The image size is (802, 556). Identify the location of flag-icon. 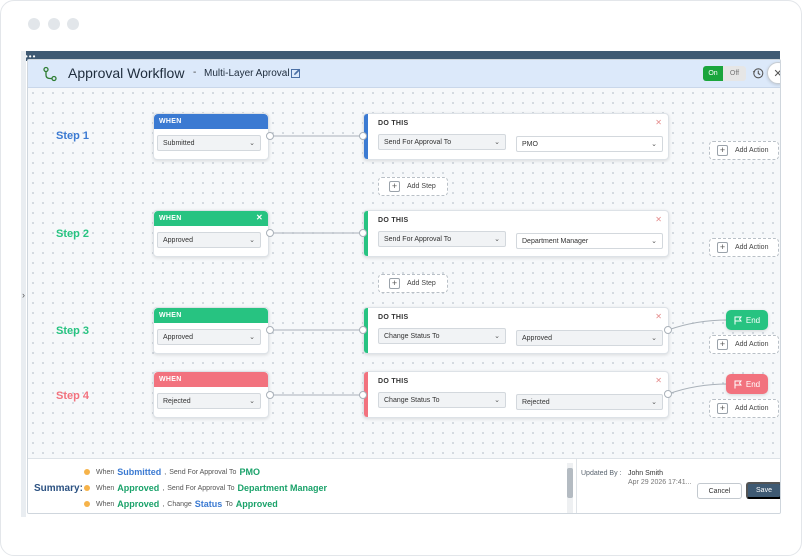
(738, 320).